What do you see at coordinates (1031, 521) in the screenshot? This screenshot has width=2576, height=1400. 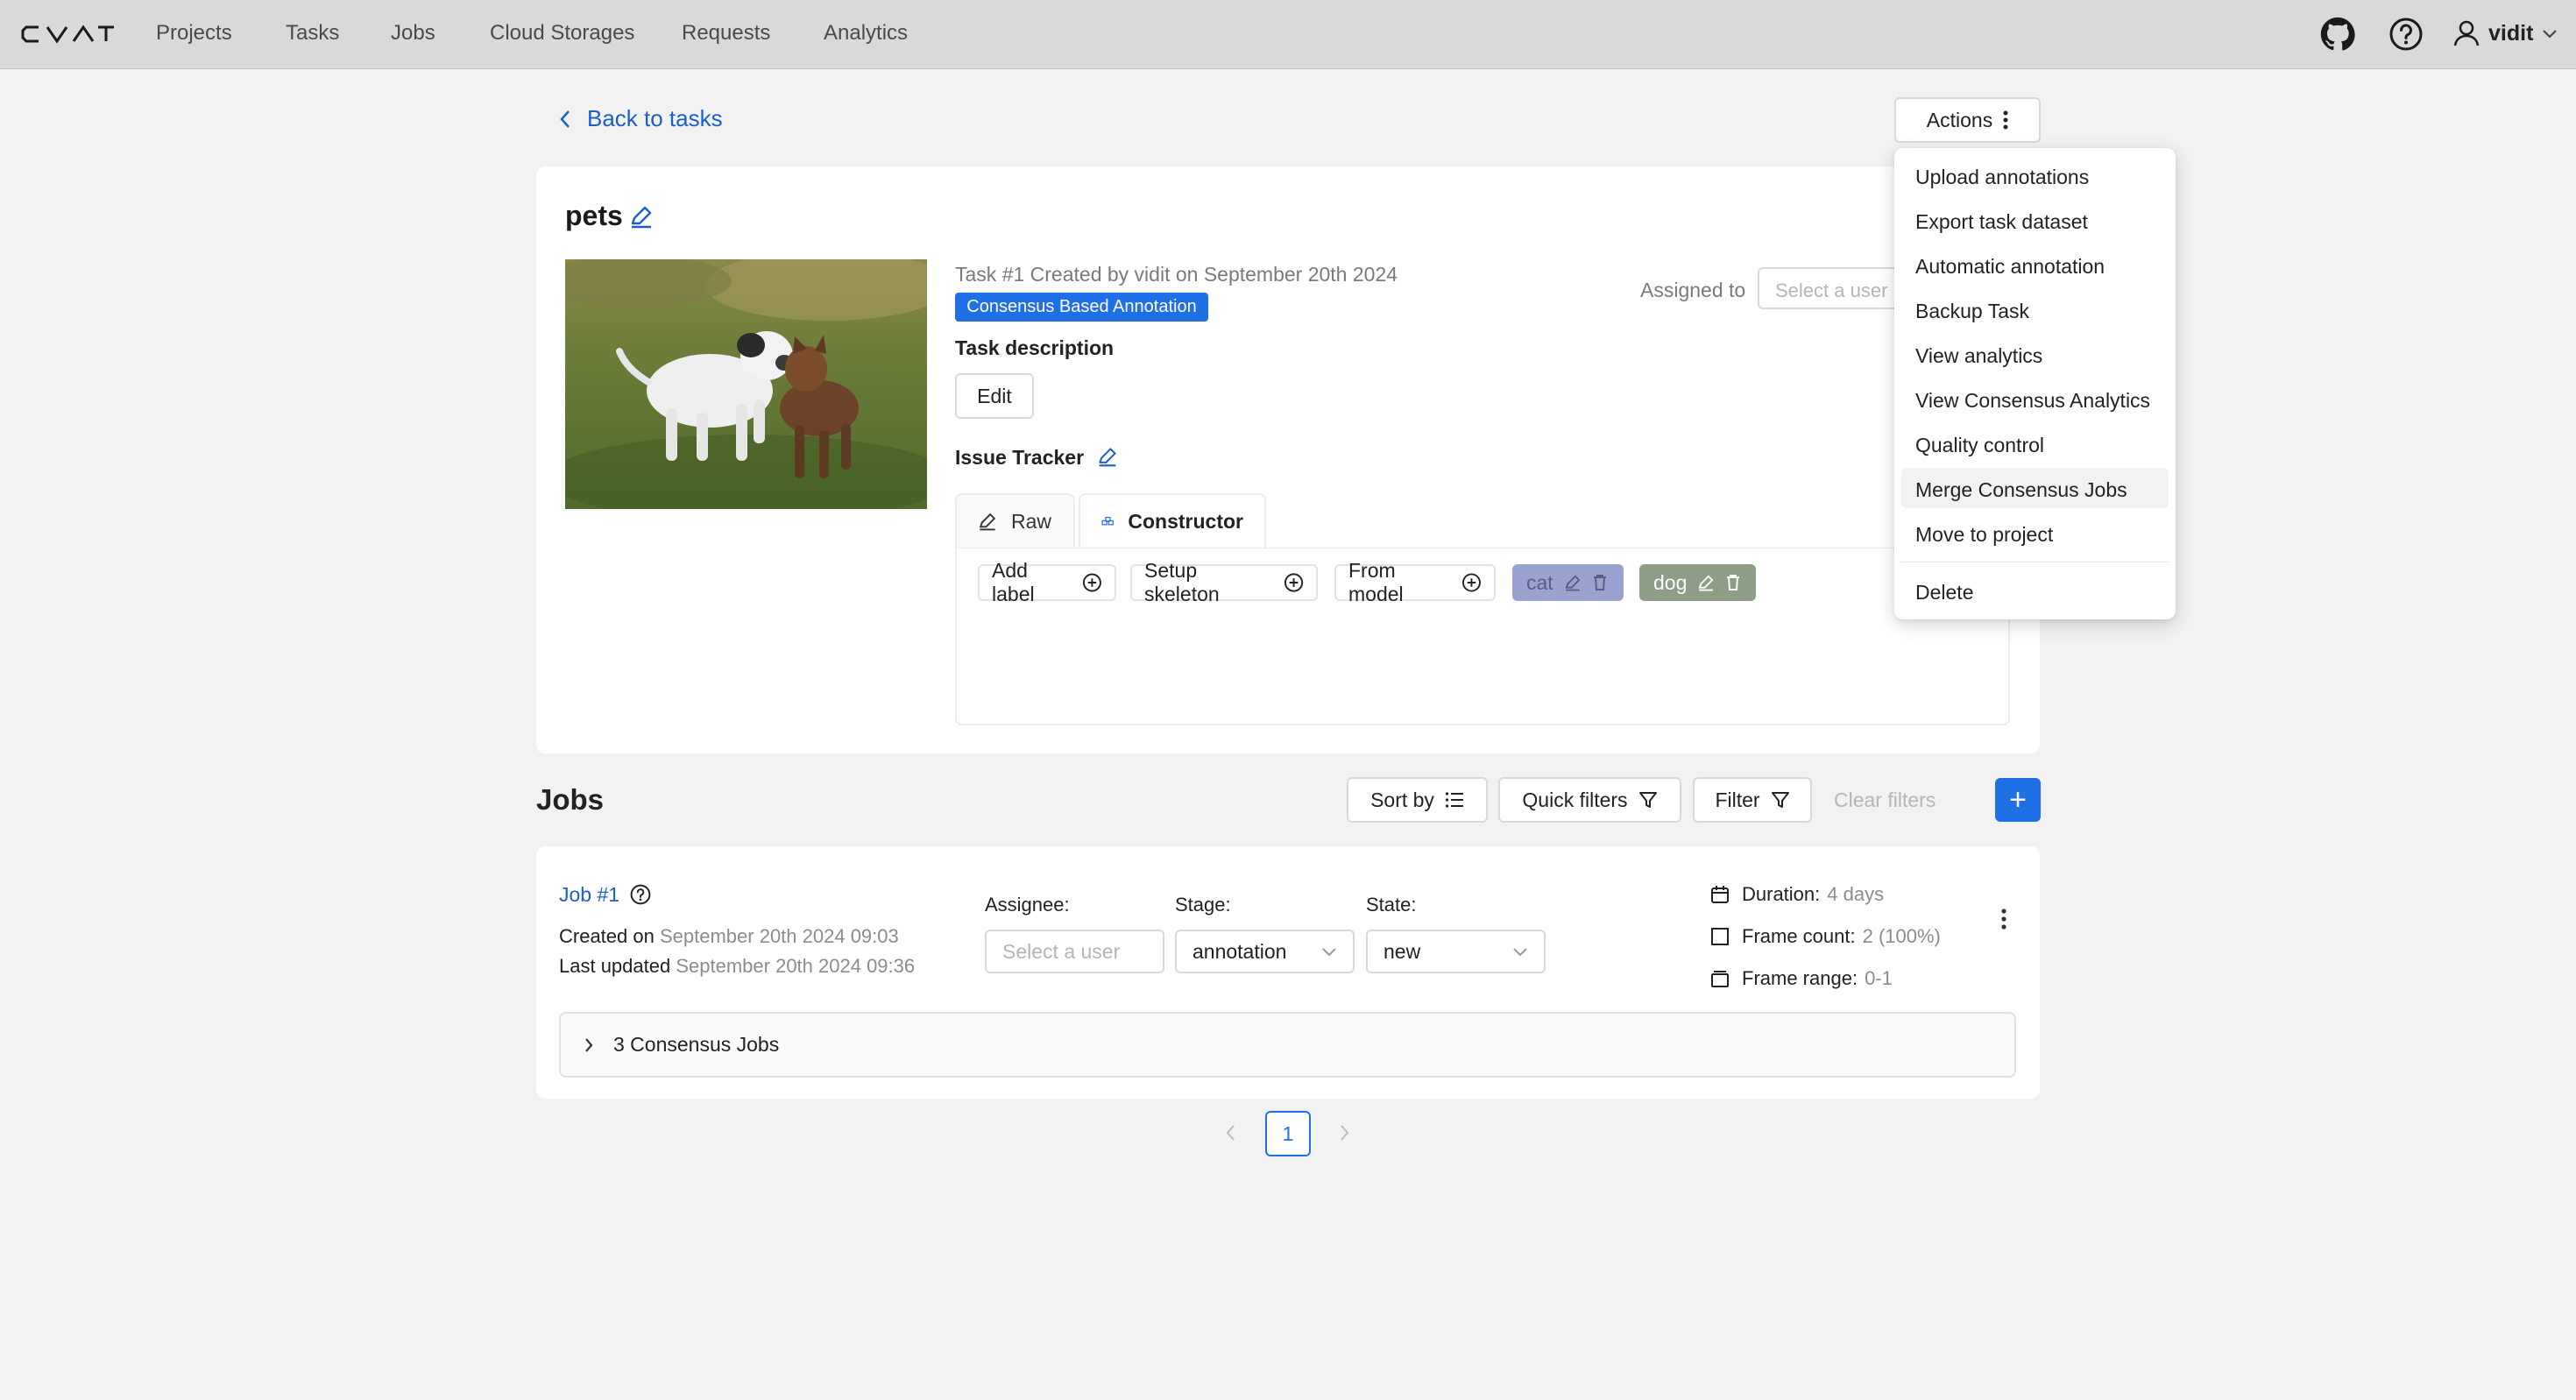 I see `tab-raw-label: Raw` at bounding box center [1031, 521].